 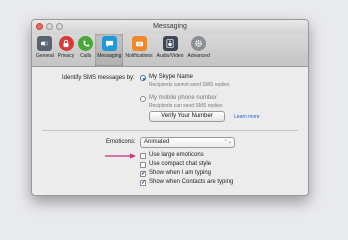 What do you see at coordinates (109, 43) in the screenshot?
I see `chat-bubble-icon` at bounding box center [109, 43].